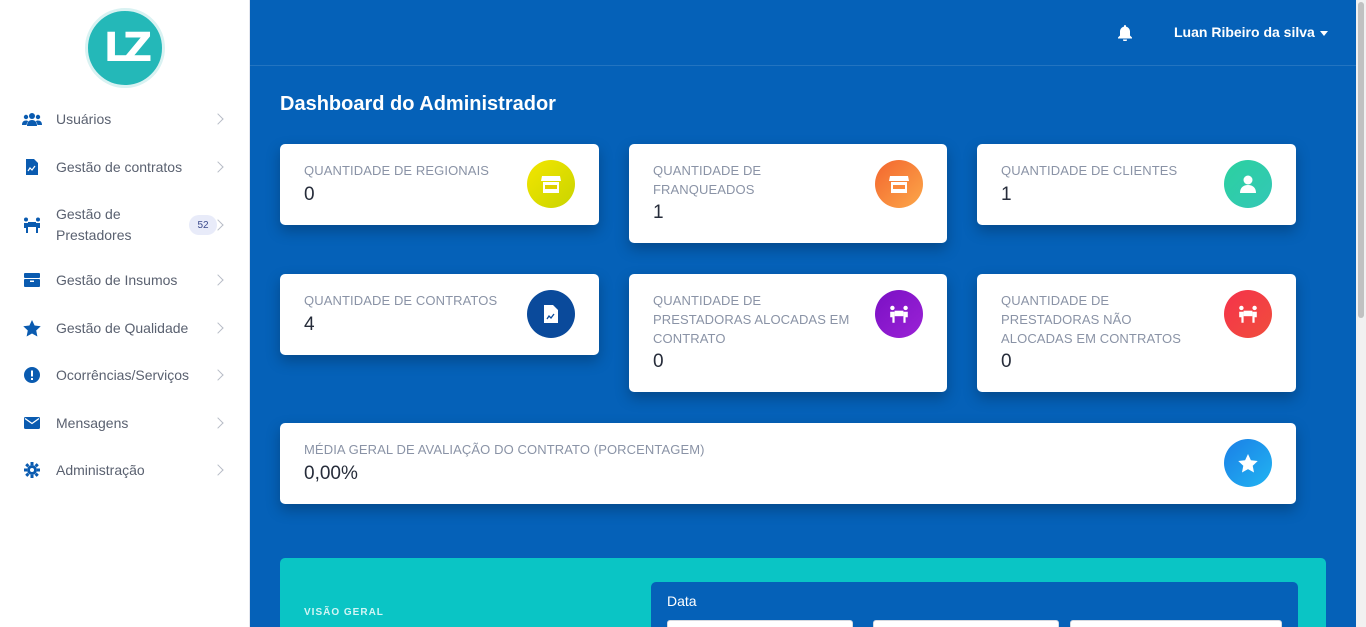  I want to click on date-filter-select, so click(1176, 623).